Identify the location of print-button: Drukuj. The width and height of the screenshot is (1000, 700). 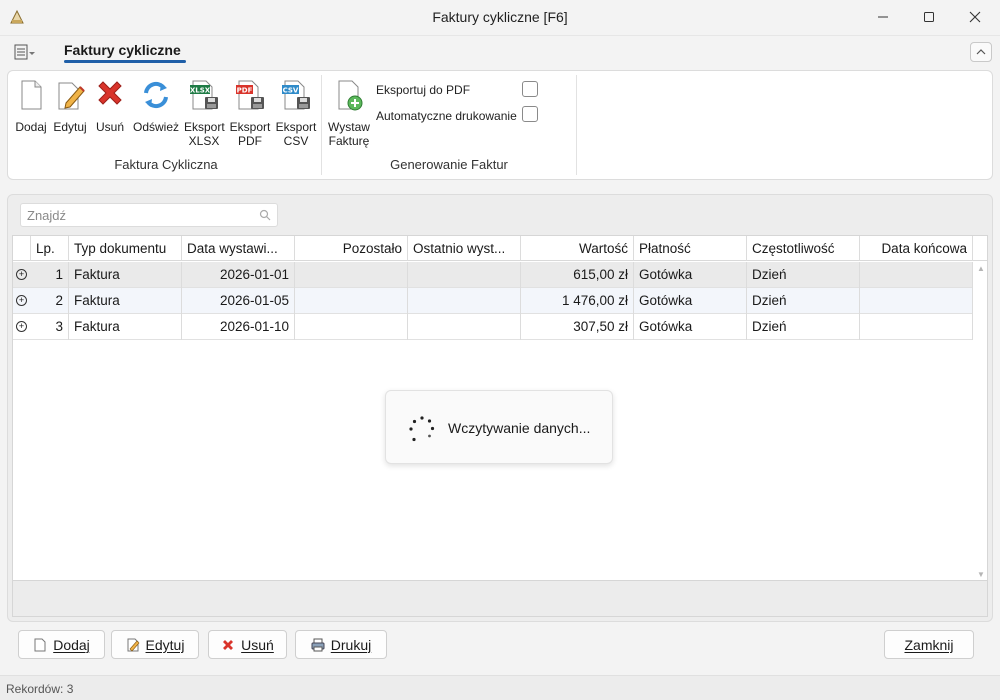
(341, 644).